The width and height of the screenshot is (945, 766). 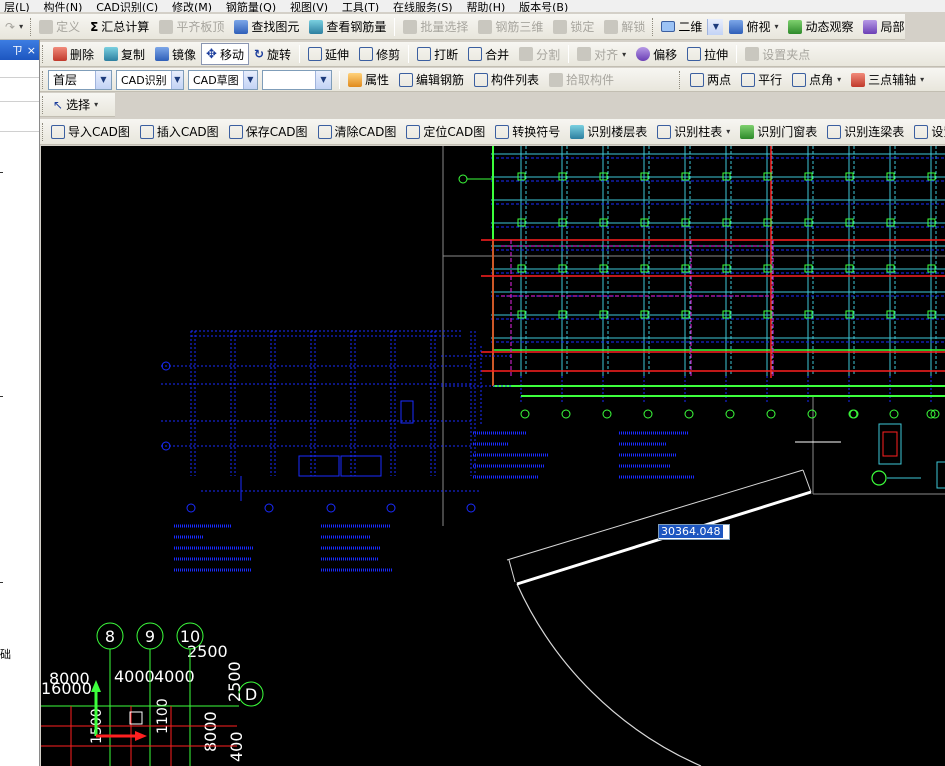 I want to click on recognize-floor-table-button: 识别楼层表, so click(x=608, y=132).